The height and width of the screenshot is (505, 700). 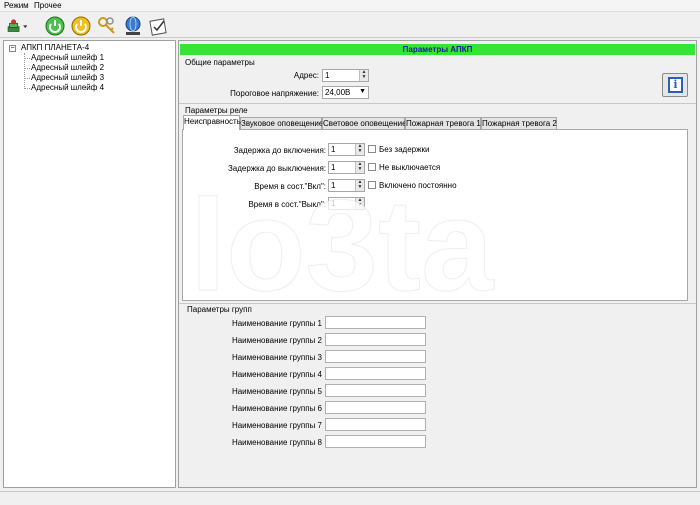 What do you see at coordinates (67, 57) in the screenshot?
I see `tree-item-loop-1: Адресный шлейф 1` at bounding box center [67, 57].